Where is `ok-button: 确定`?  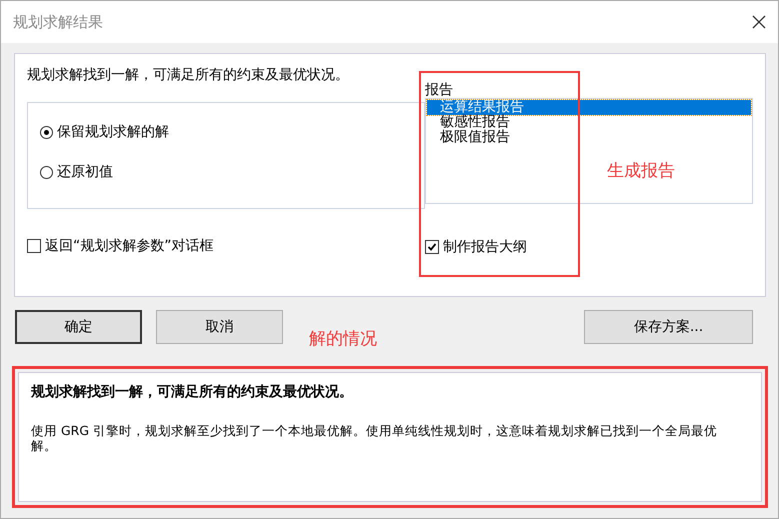
ok-button: 确定 is located at coordinates (78, 327).